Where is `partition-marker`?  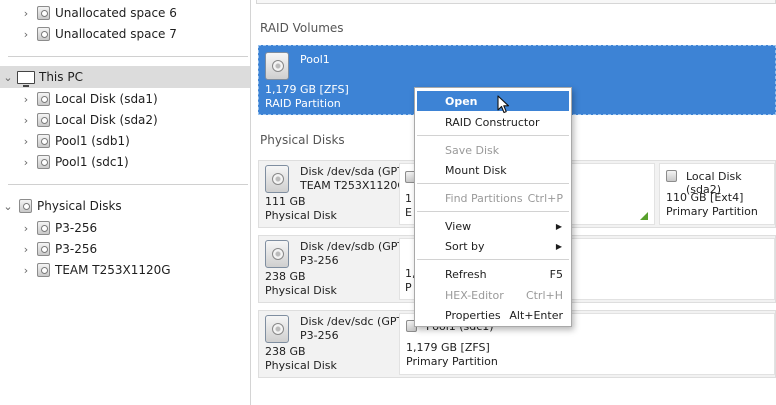 partition-marker is located at coordinates (644, 216).